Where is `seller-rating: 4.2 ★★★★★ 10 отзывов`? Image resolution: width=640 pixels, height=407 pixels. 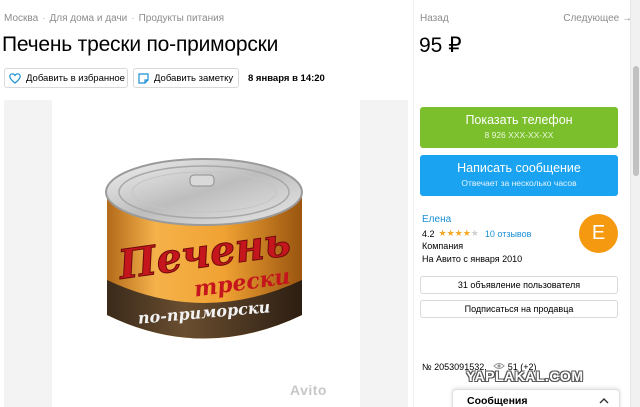 seller-rating: 4.2 ★★★★★ 10 отзывов is located at coordinates (476, 233).